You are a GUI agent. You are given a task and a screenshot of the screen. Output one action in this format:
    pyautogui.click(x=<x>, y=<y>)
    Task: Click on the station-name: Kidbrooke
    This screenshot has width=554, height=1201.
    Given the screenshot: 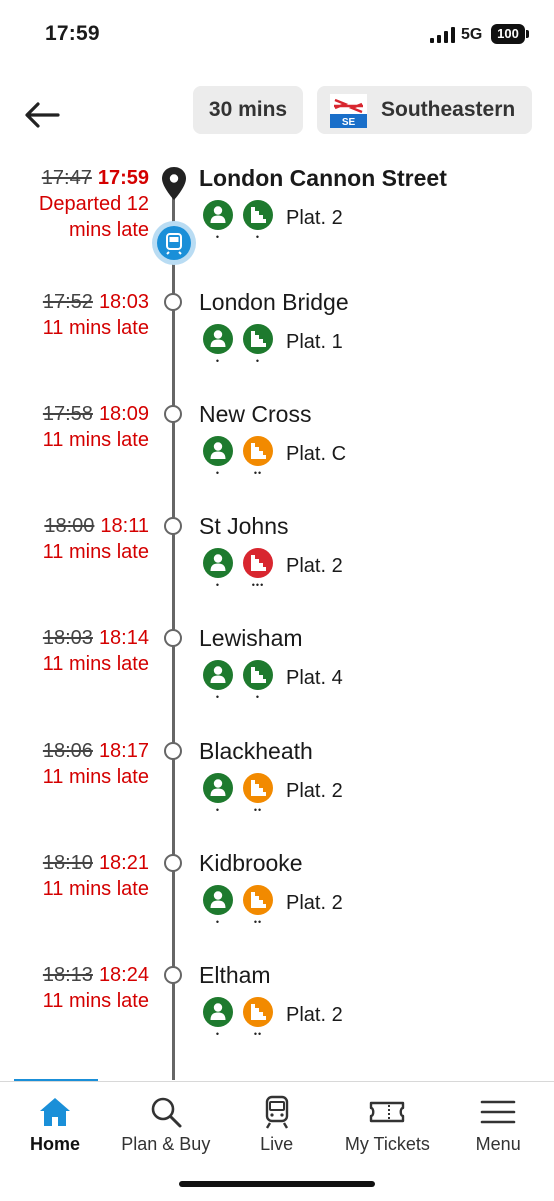 What is the action you would take?
    pyautogui.click(x=251, y=863)
    